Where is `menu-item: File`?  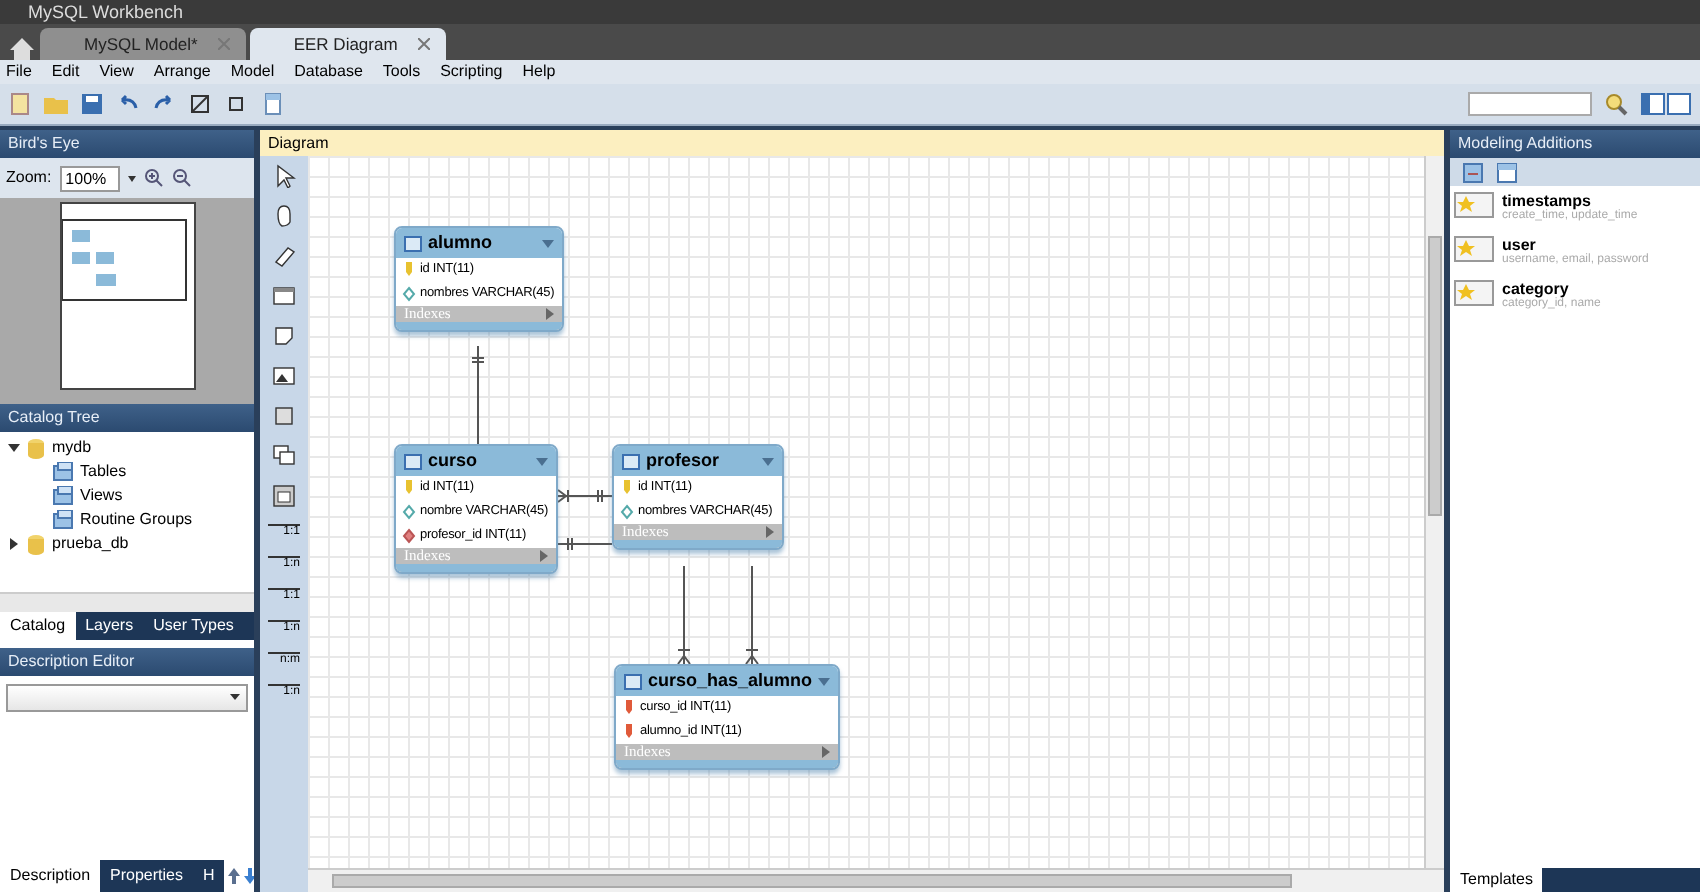
menu-item: File is located at coordinates (19, 72).